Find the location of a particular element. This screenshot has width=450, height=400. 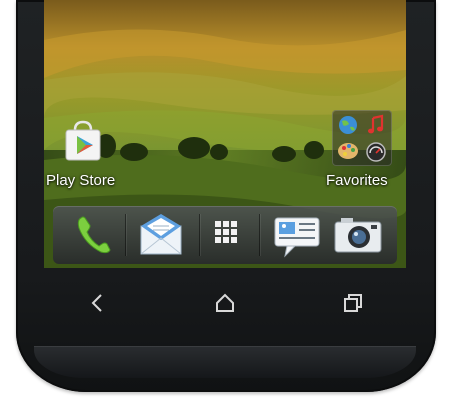

browser-globe-icon is located at coordinates (348, 125).